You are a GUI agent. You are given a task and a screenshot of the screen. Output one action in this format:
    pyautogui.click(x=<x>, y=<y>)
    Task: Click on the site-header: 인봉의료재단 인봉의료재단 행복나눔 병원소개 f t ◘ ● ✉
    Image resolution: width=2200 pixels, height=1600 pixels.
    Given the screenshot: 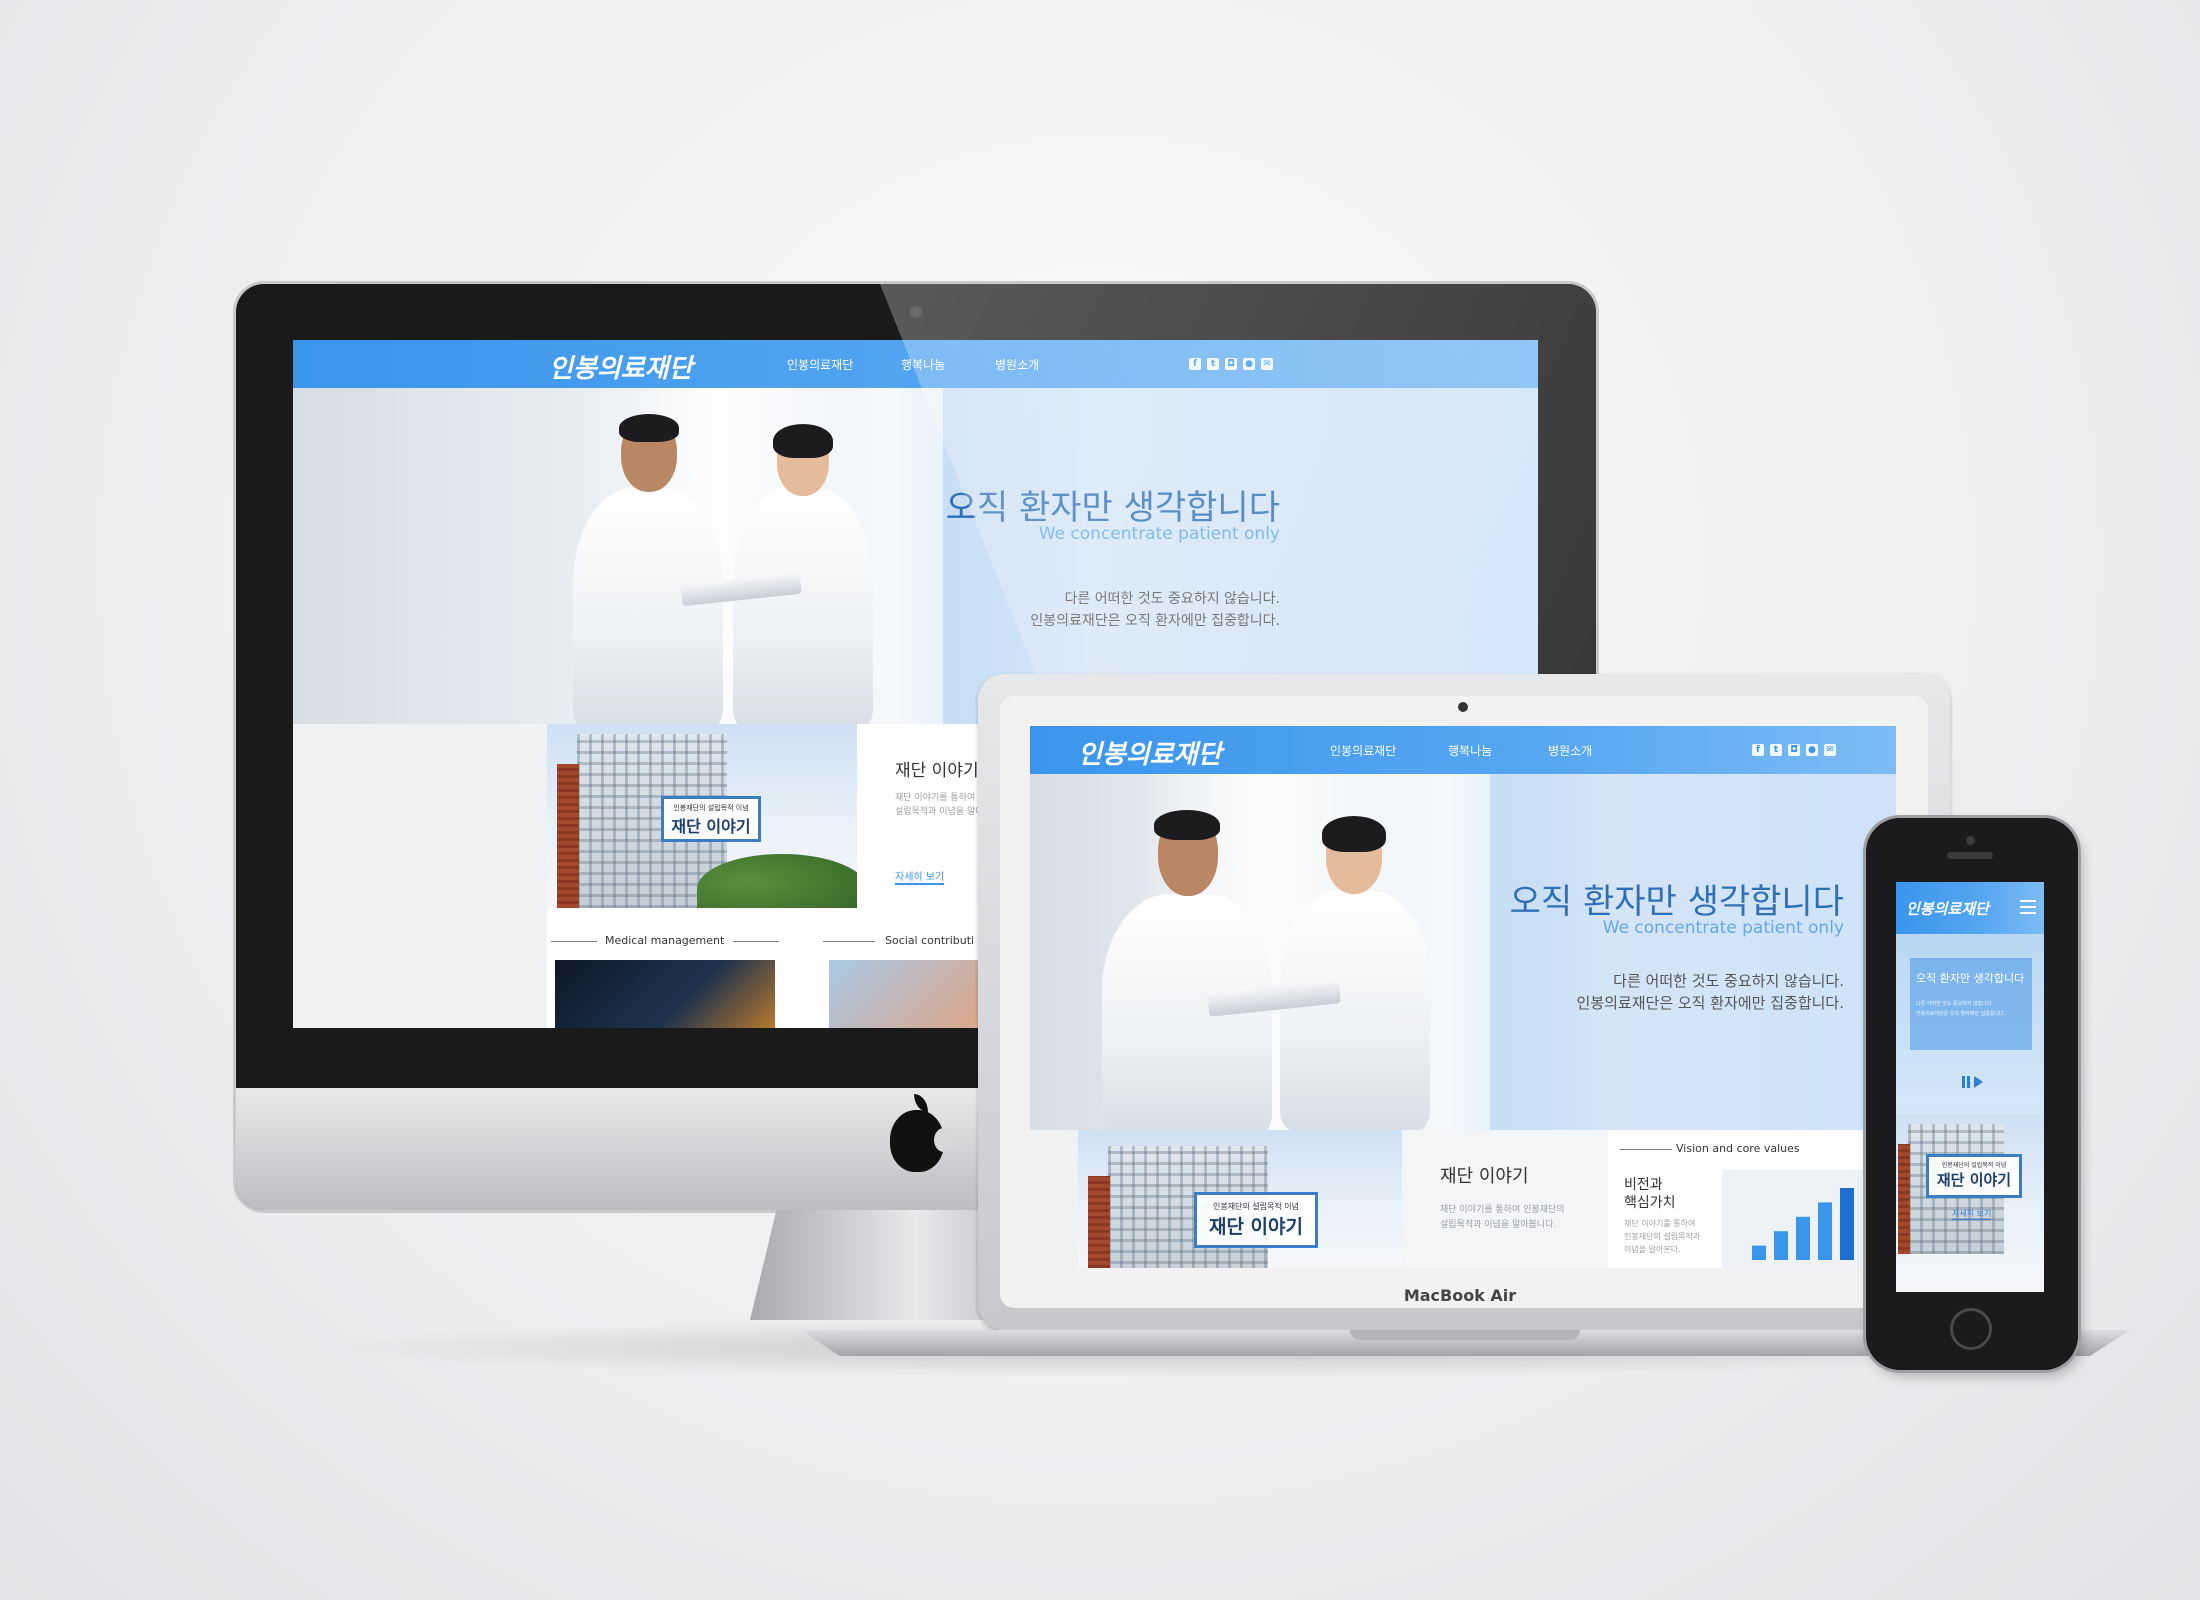 What is the action you would take?
    pyautogui.click(x=1463, y=750)
    